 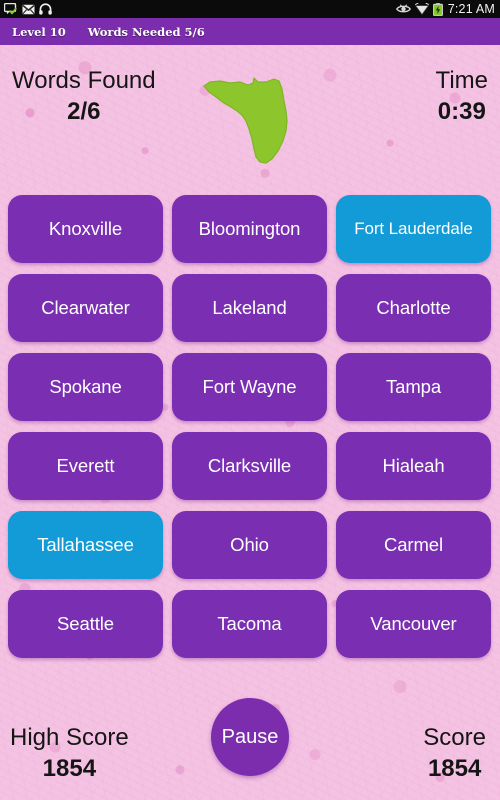 I want to click on word-tile: Spokane, so click(x=85, y=387).